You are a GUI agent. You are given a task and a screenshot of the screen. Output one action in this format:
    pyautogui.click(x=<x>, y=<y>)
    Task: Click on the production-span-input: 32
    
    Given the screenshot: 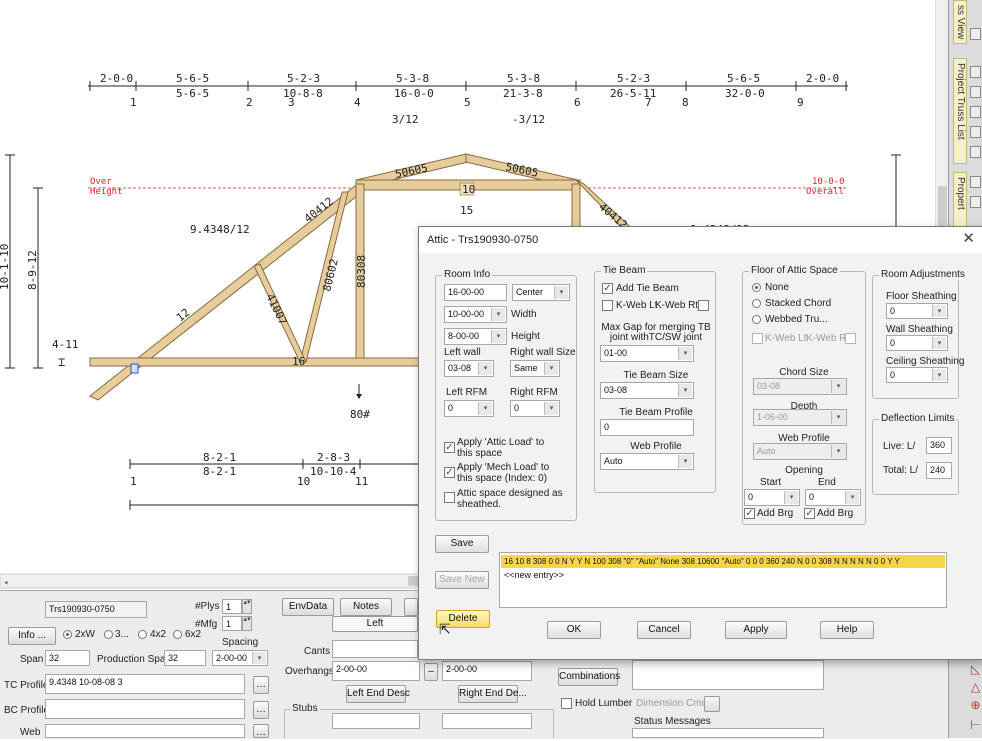 What is the action you would take?
    pyautogui.click(x=185, y=658)
    